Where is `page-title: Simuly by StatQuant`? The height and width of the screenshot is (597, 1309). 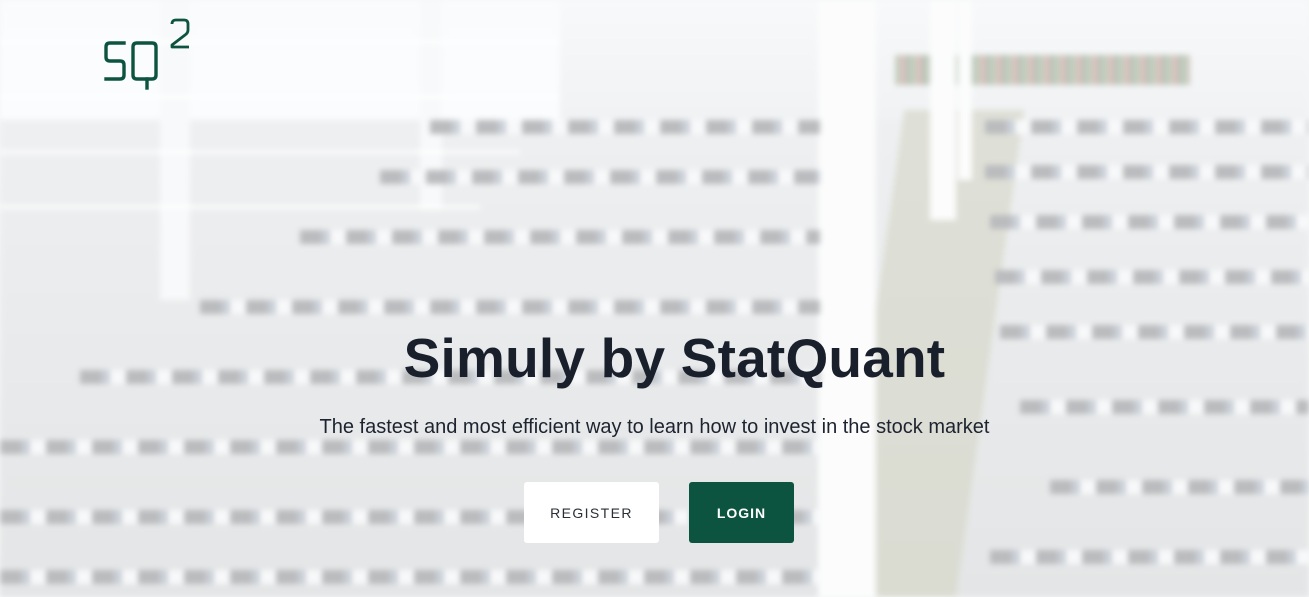 page-title: Simuly by StatQuant is located at coordinates (674, 358).